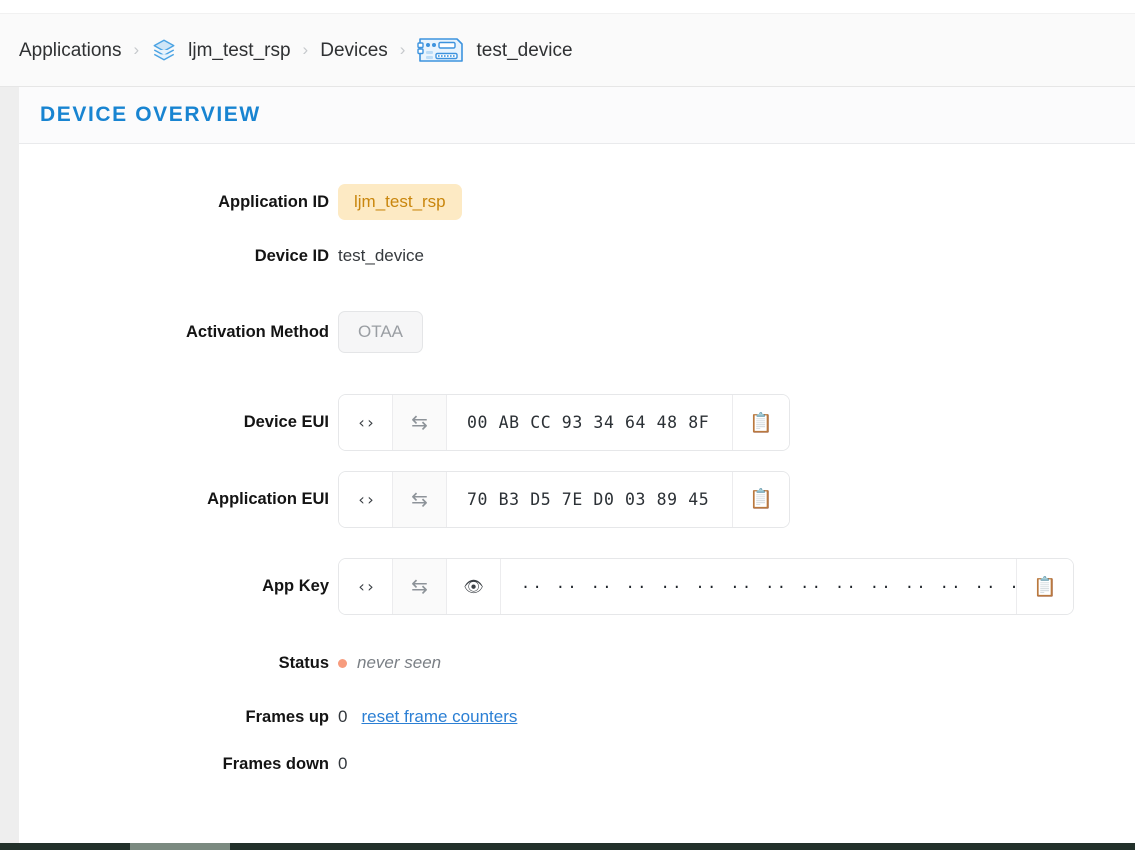  What do you see at coordinates (577, 332) in the screenshot?
I see `row-activation-method: Activation Method OTAA` at bounding box center [577, 332].